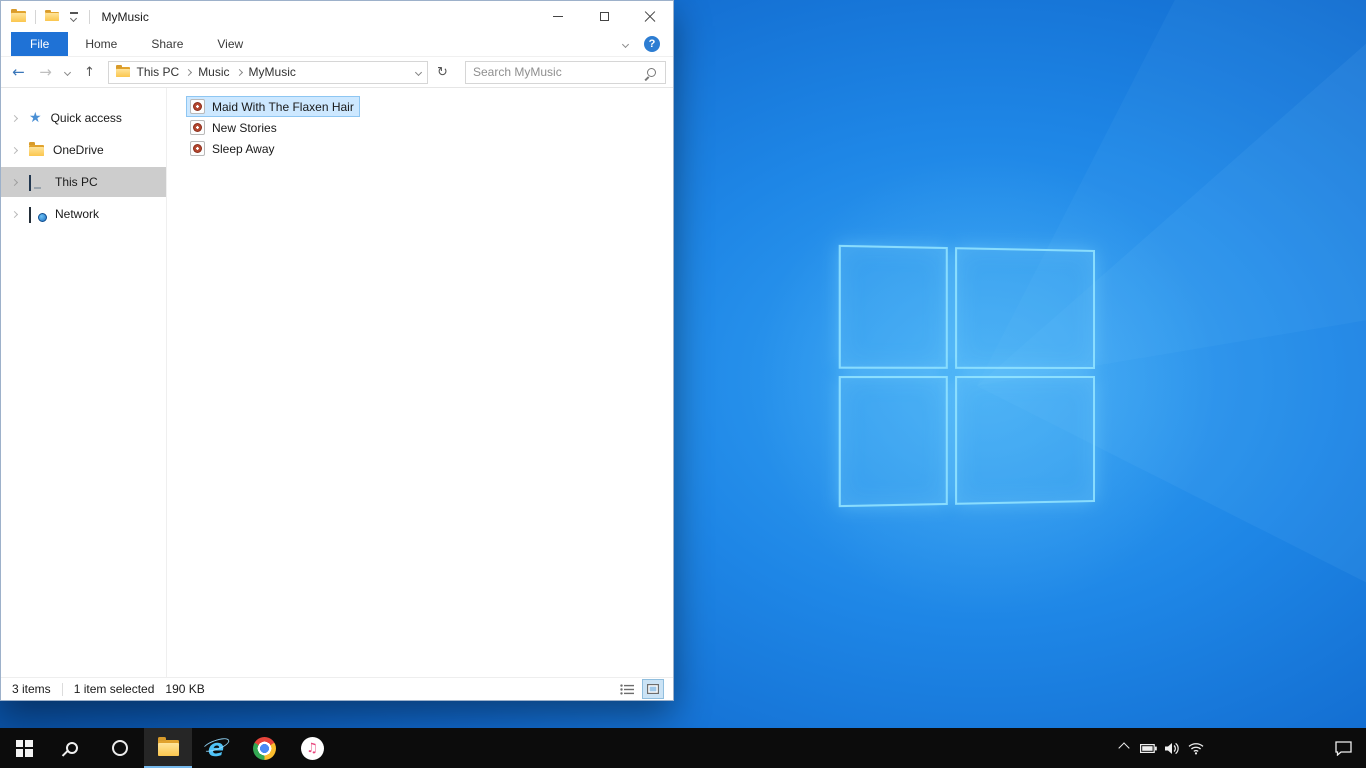  I want to click on itunes-taskbar-button: ♫, so click(312, 748).